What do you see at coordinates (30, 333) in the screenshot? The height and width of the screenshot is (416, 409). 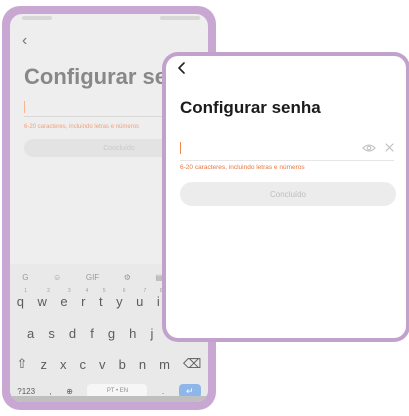 I see `key-a: a` at bounding box center [30, 333].